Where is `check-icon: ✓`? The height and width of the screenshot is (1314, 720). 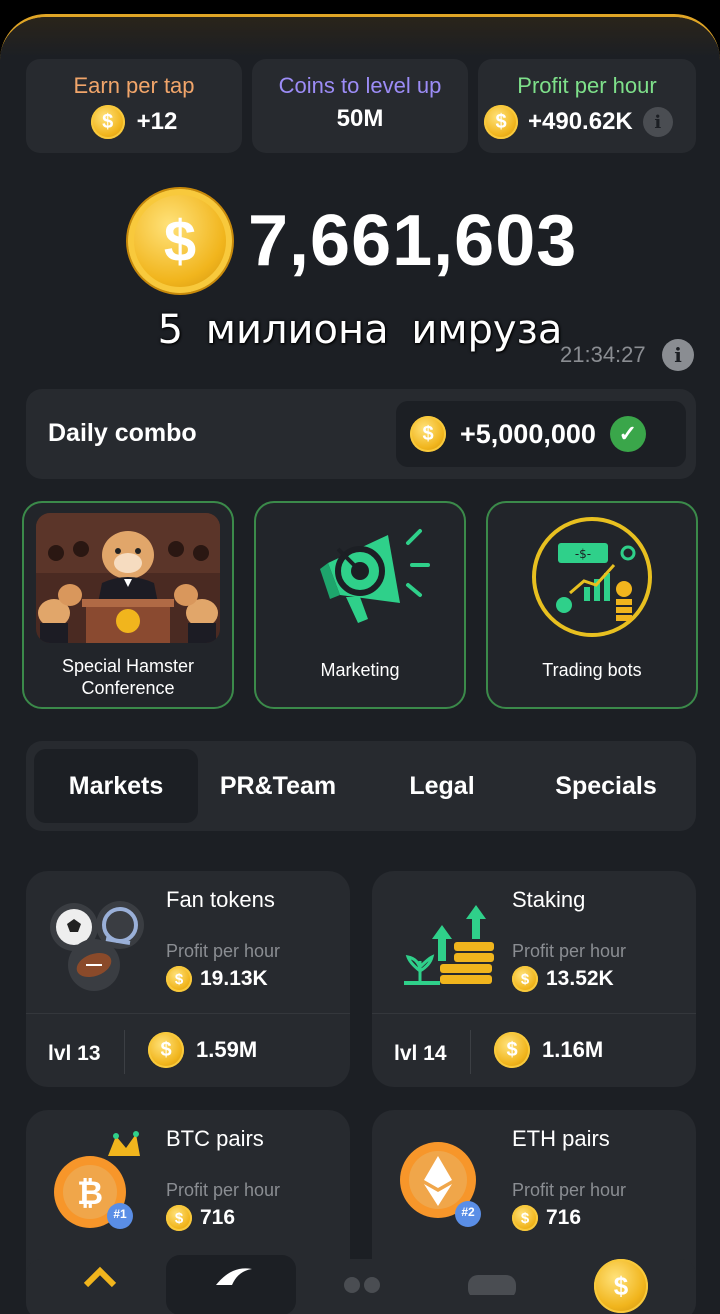 check-icon: ✓ is located at coordinates (627, 434).